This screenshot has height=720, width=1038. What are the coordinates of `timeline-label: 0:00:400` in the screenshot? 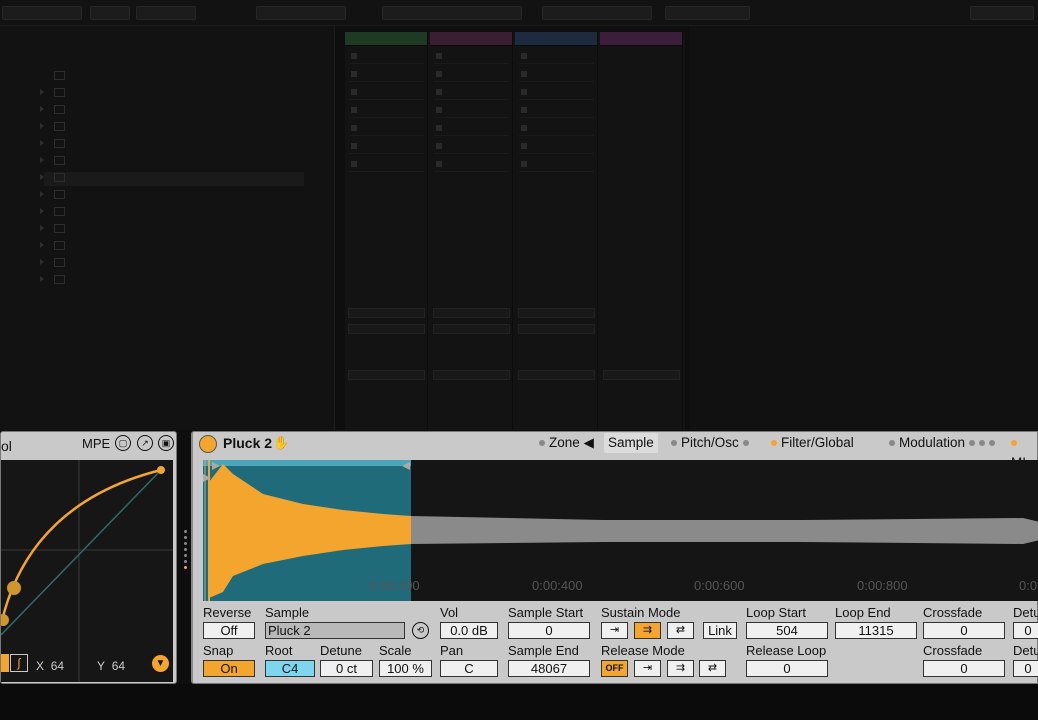 It's located at (557, 585).